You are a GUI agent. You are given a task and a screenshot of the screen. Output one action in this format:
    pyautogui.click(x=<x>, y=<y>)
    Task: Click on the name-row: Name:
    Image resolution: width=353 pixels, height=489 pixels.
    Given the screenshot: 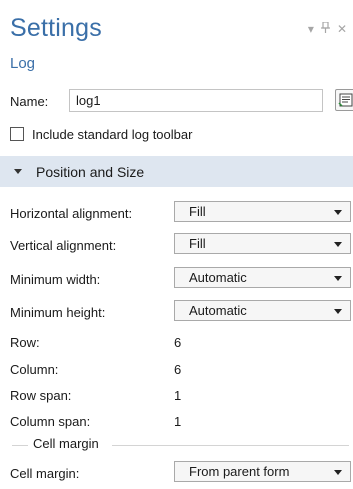 What is the action you would take?
    pyautogui.click(x=181, y=101)
    